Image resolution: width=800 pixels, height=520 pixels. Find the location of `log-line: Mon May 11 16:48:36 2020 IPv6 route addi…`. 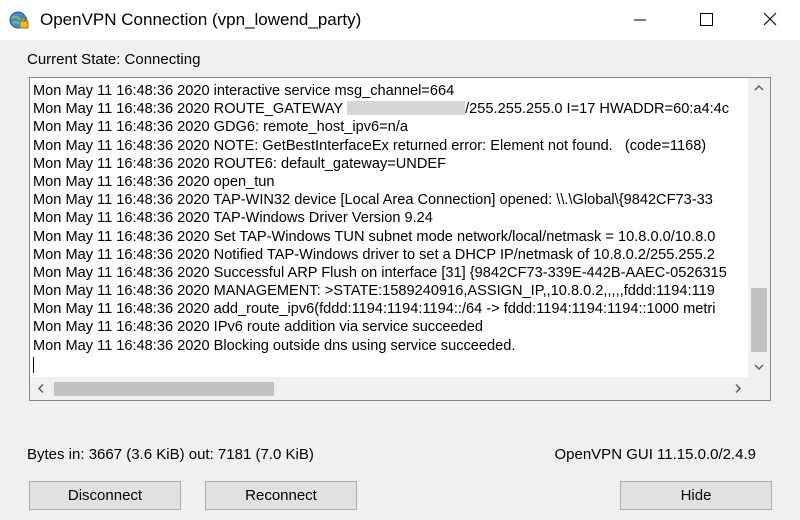

log-line: Mon May 11 16:48:36 2020 IPv6 route addi… is located at coordinates (258, 327).